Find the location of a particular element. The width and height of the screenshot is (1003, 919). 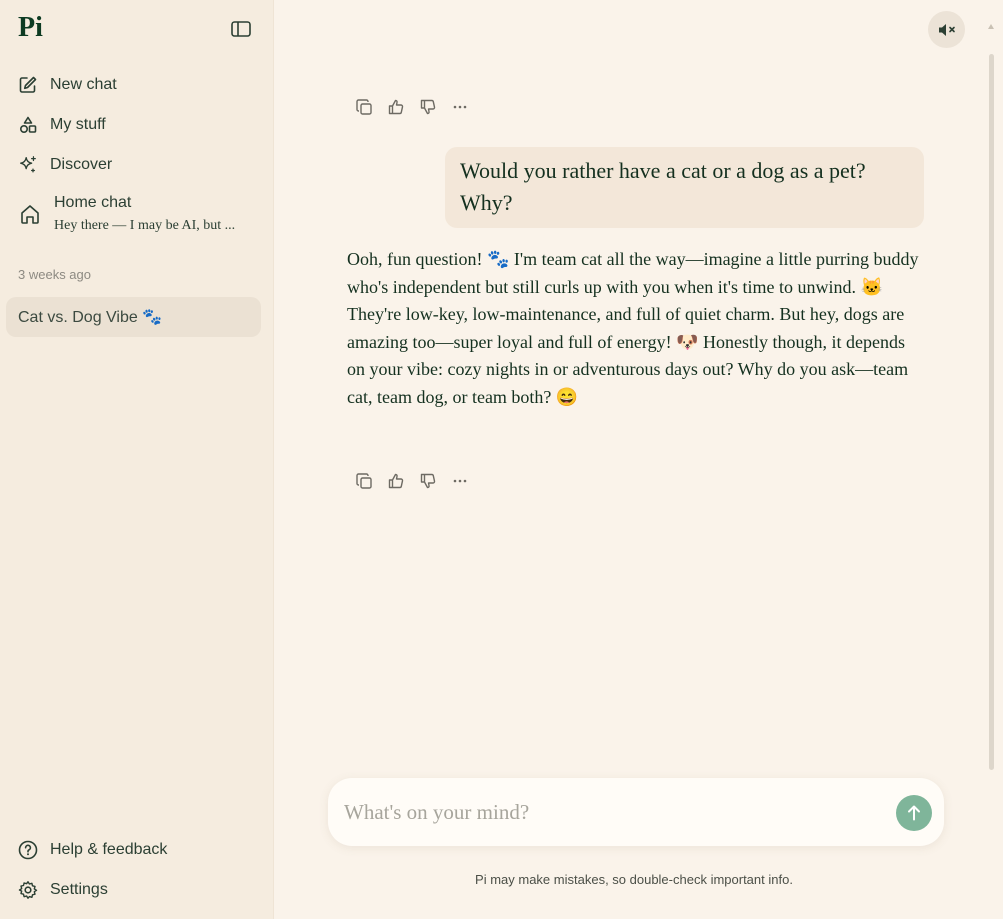

sidebar-toggle-icon is located at coordinates (241, 29).